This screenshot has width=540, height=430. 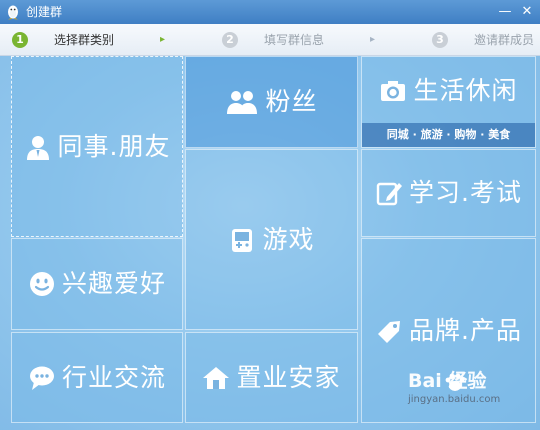 What do you see at coordinates (465, 192) in the screenshot?
I see `tile-label: 学习.考试` at bounding box center [465, 192].